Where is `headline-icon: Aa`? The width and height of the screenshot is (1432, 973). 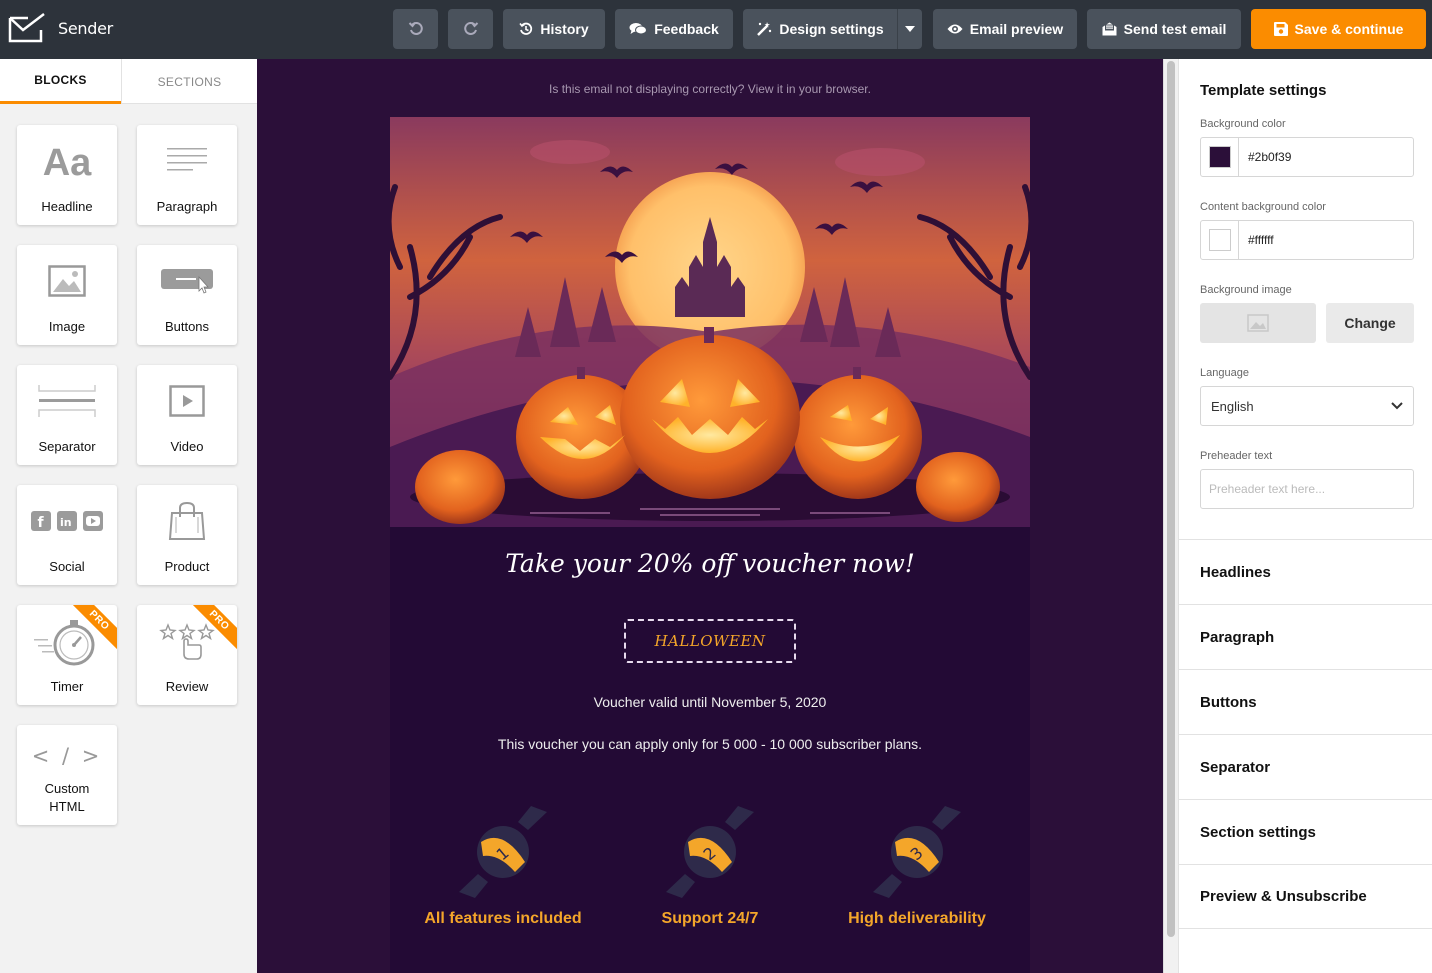
headline-icon: Aa is located at coordinates (67, 161).